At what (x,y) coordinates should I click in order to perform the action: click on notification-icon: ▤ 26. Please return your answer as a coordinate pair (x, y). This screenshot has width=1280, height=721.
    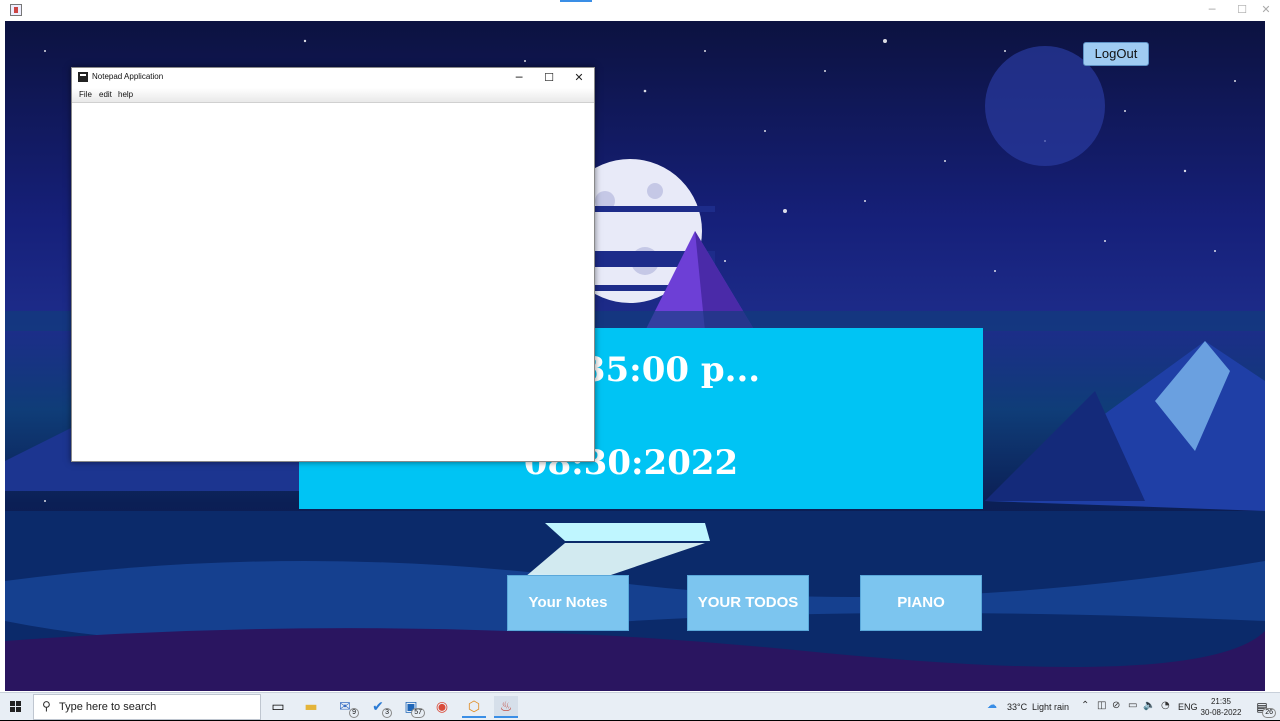
    Looking at the image, I should click on (1263, 707).